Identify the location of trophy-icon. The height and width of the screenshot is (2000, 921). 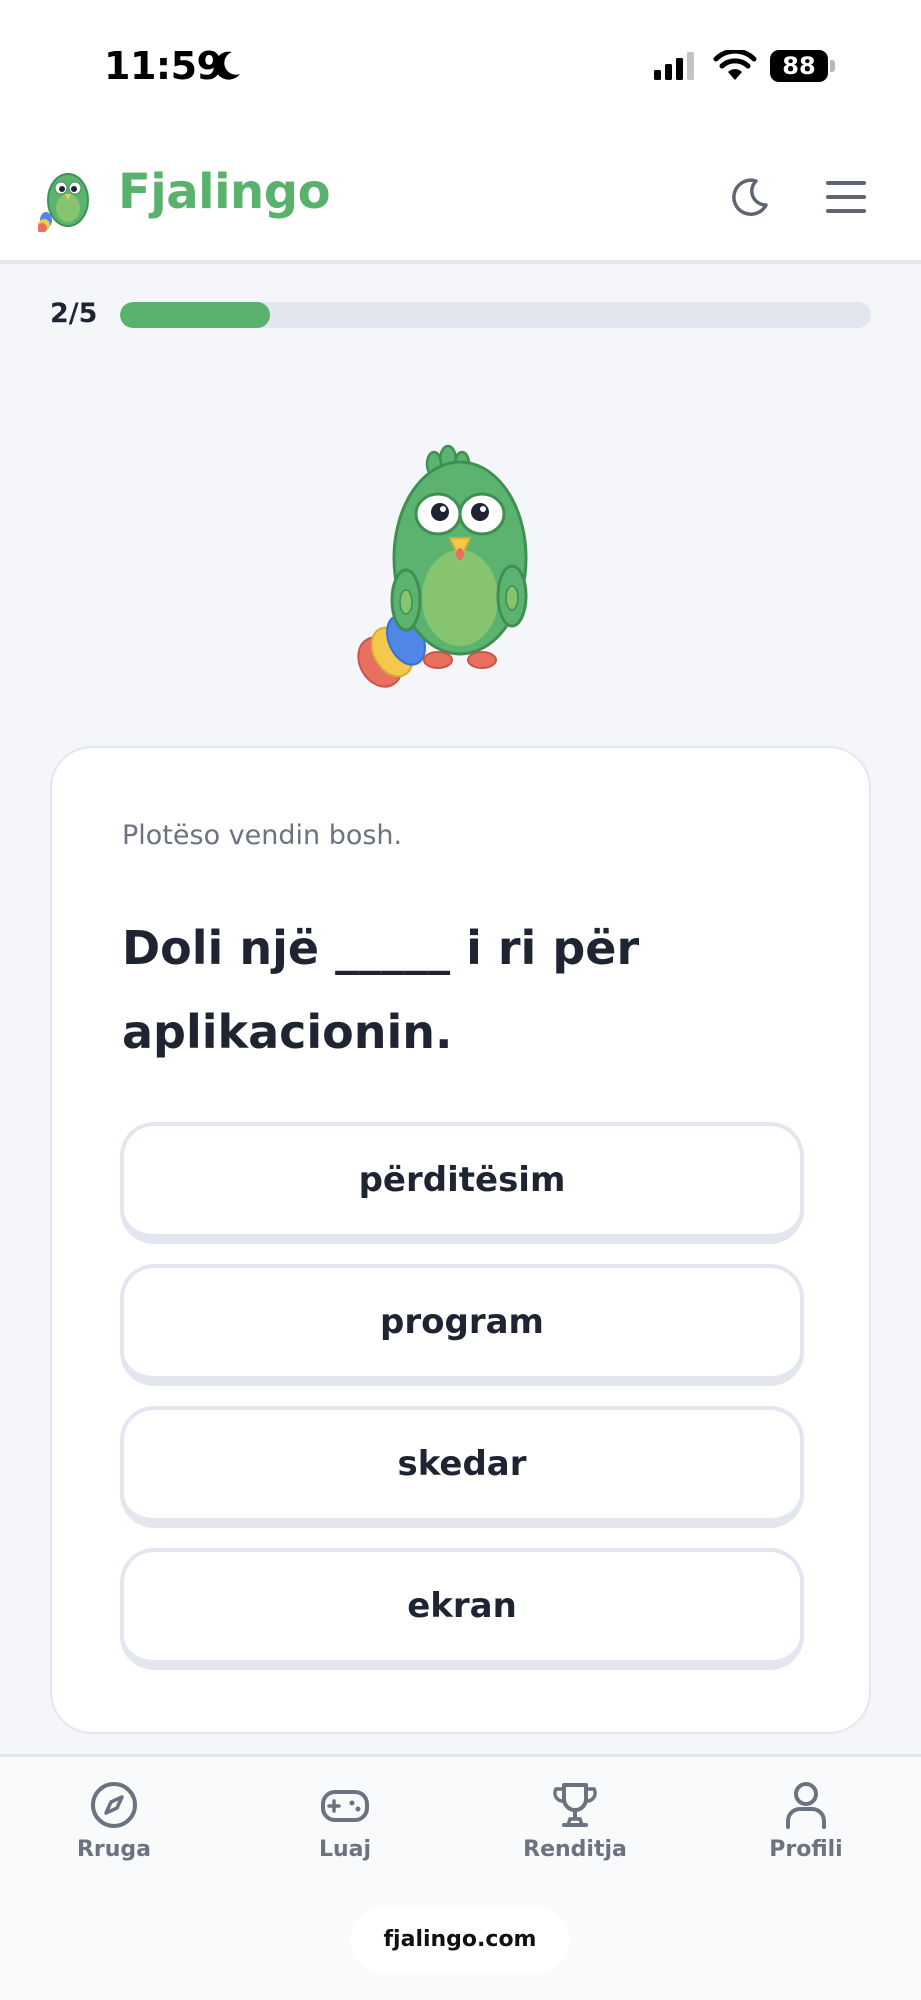
(575, 1805).